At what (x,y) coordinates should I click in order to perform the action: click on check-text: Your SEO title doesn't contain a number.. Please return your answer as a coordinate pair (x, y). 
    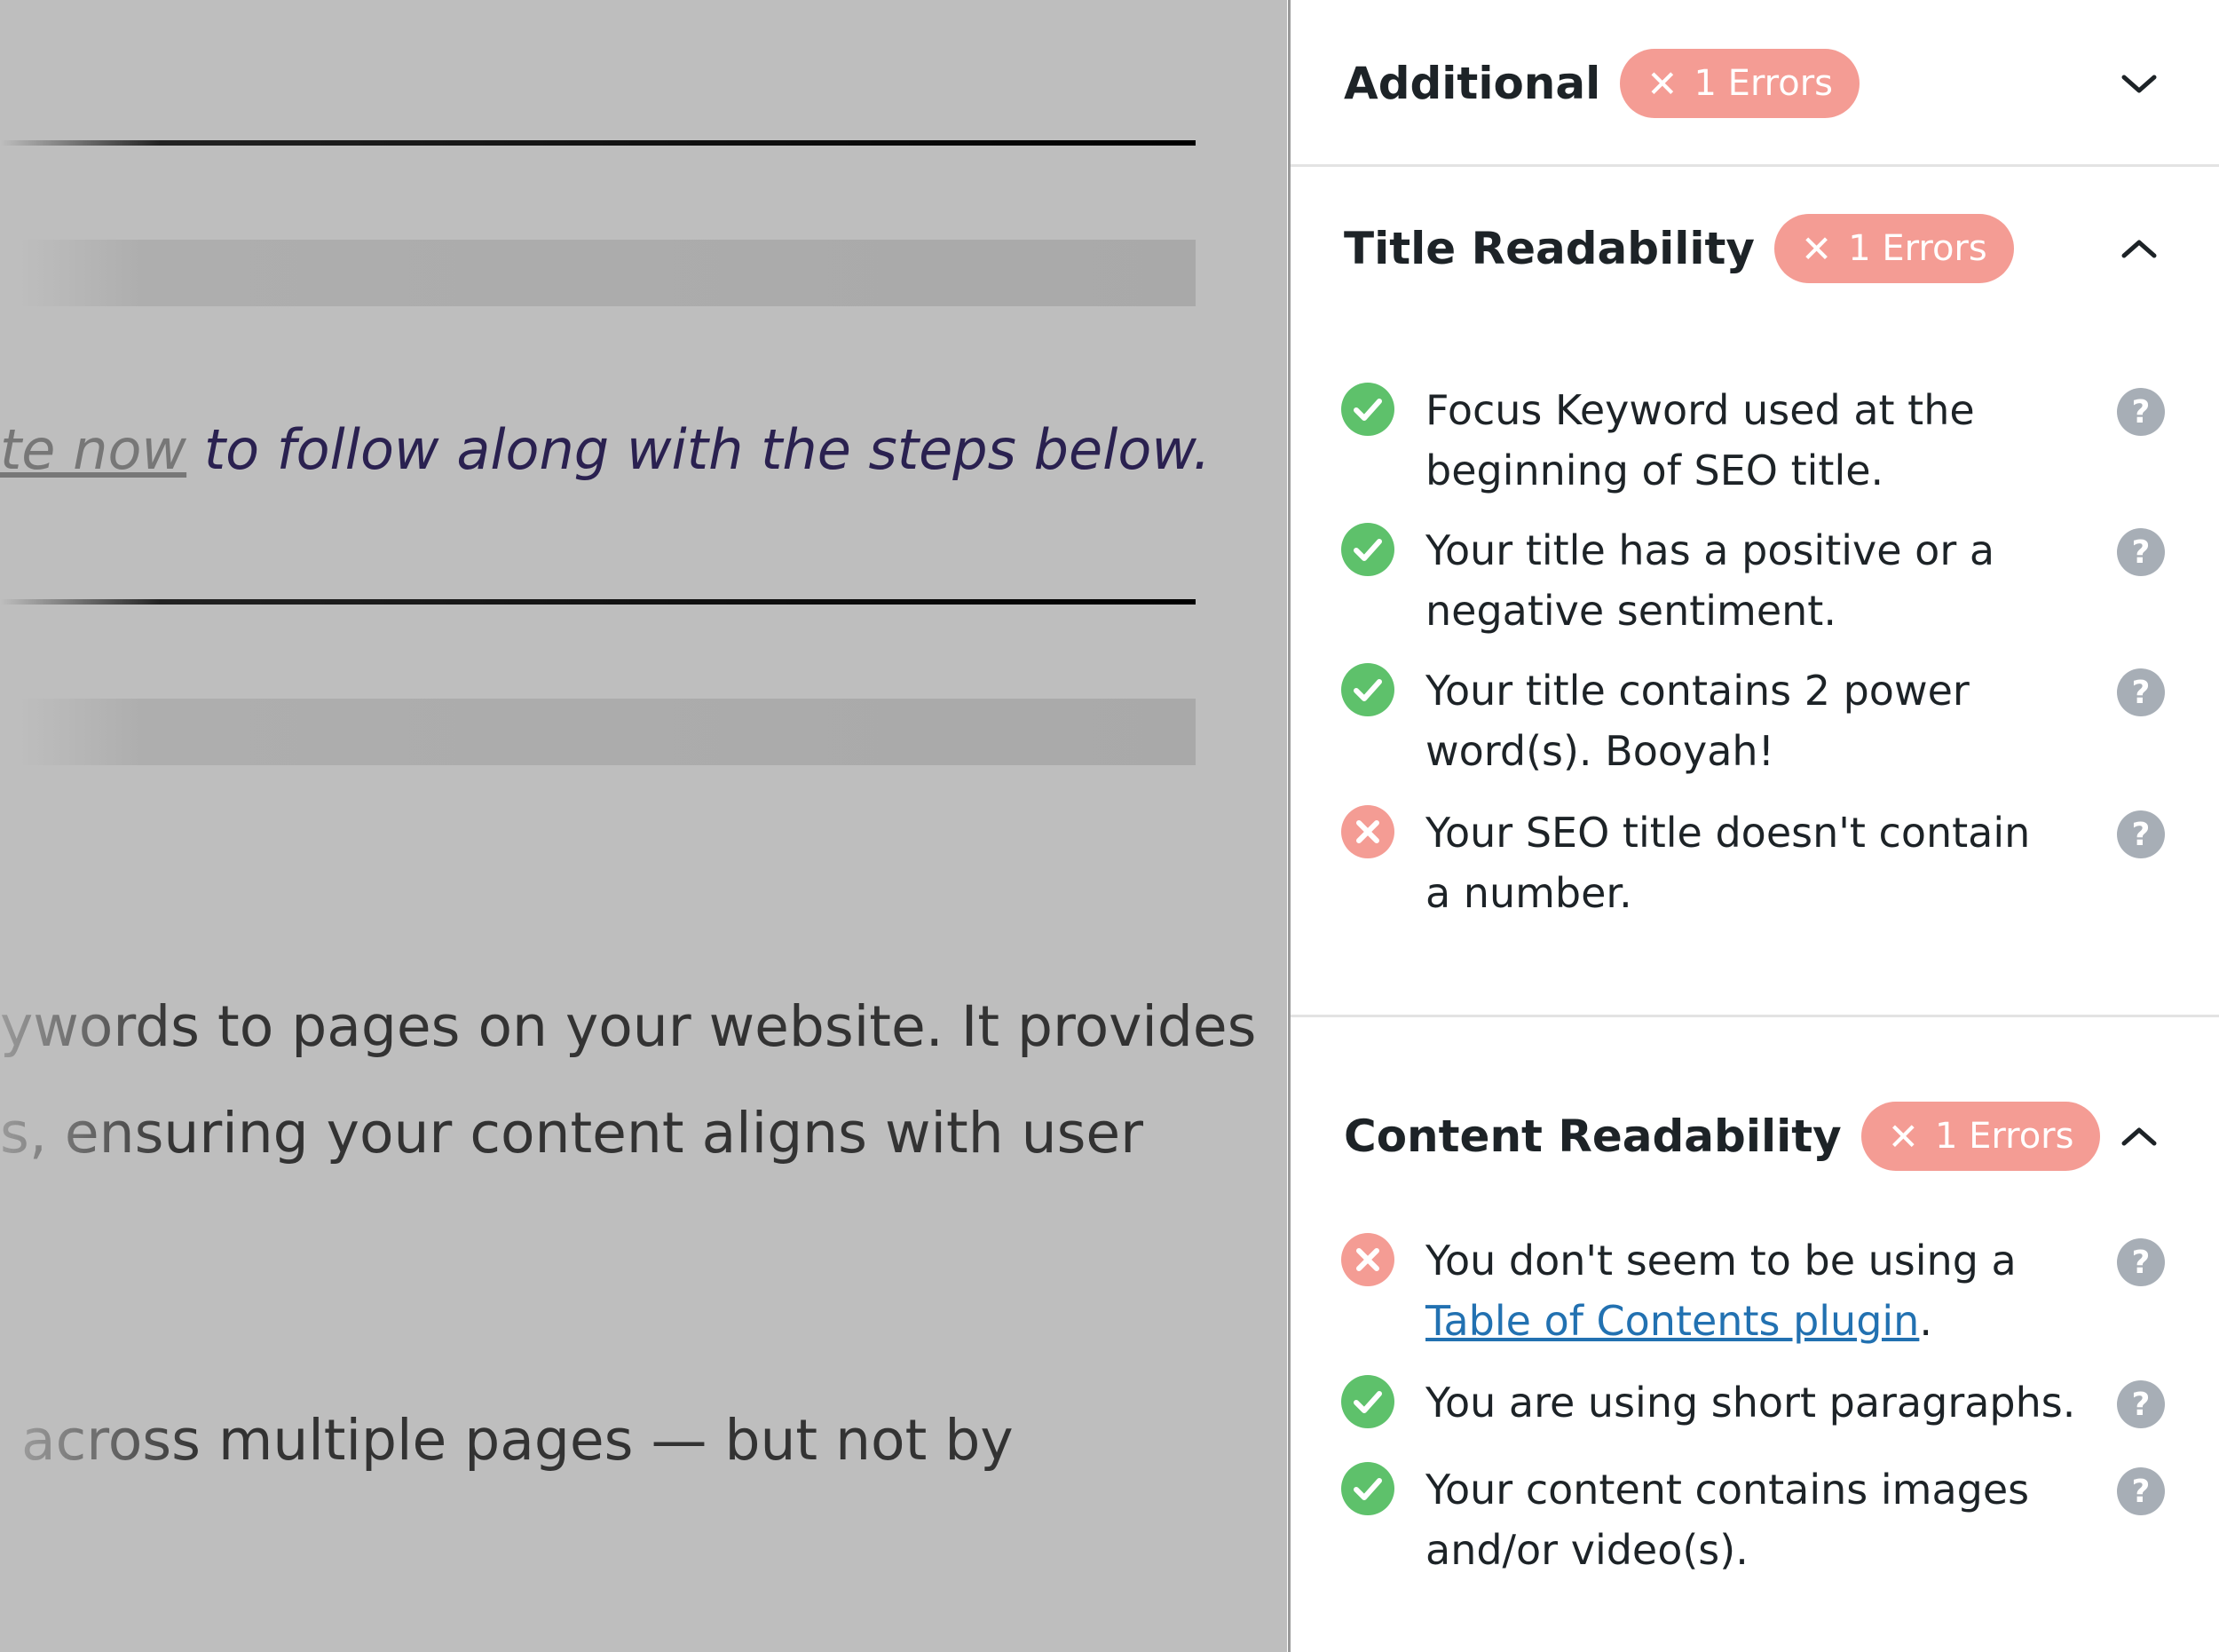
    Looking at the image, I should click on (1728, 863).